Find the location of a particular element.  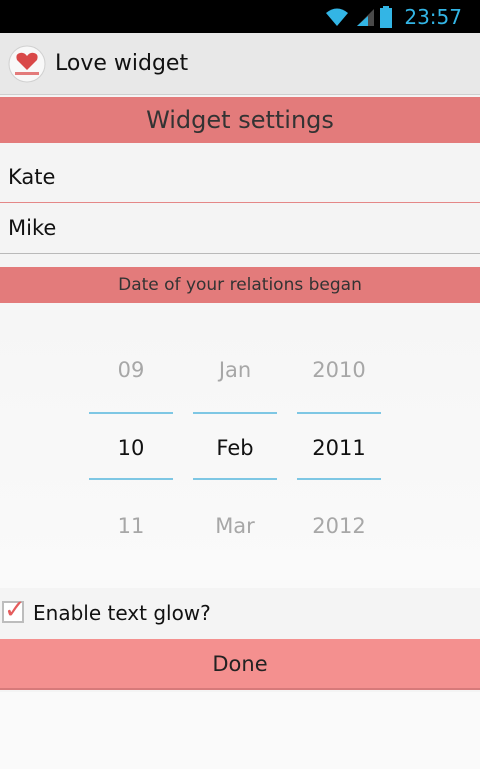

day-divider-bottom is located at coordinates (131, 479).